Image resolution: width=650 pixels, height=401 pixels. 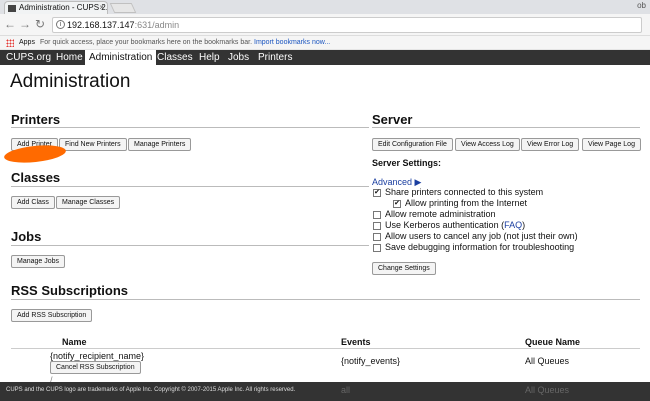 What do you see at coordinates (346, 390) in the screenshot?
I see `footer-ghost-events: all` at bounding box center [346, 390].